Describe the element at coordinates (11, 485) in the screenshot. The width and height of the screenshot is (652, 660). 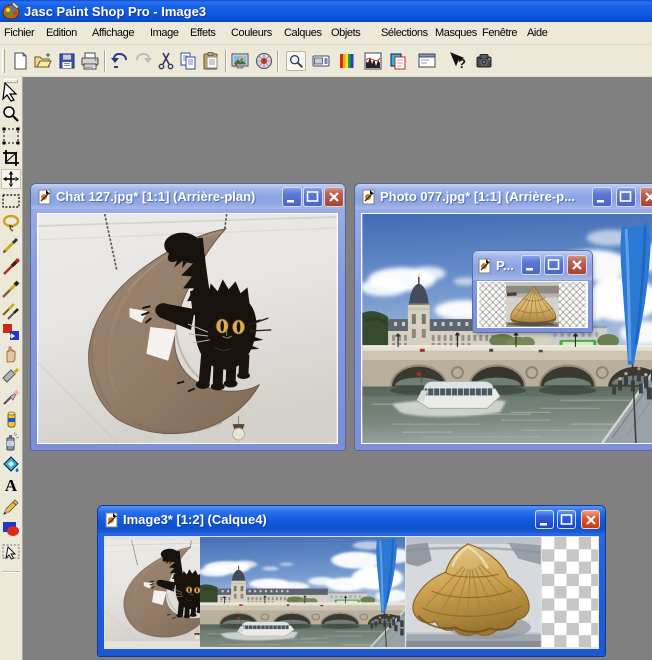
I see `svg-text: A` at that location.